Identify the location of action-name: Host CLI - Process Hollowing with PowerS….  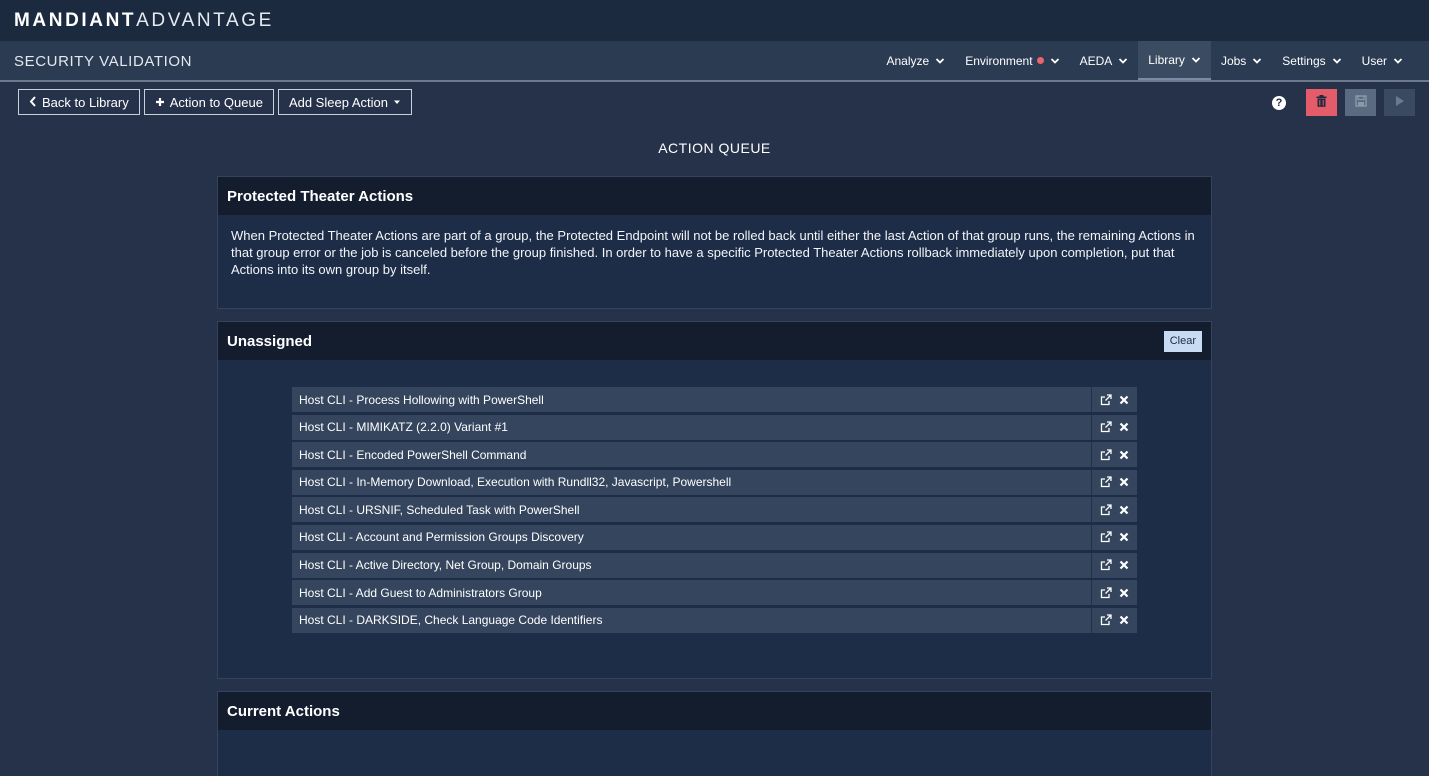
(692, 399).